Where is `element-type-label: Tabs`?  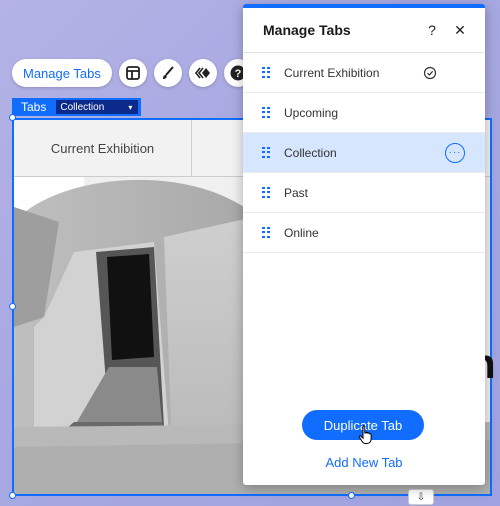 element-type-label: Tabs is located at coordinates (34, 107).